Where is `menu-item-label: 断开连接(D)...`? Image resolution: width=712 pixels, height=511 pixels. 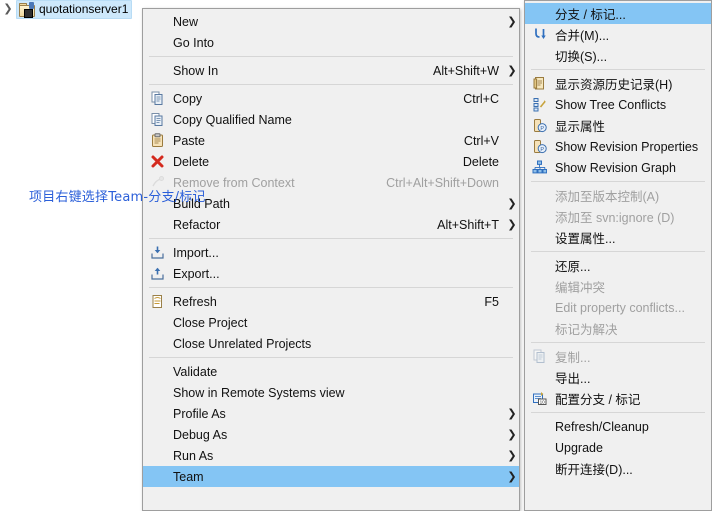
menu-item-label: 断开连接(D)... is located at coordinates (594, 470).